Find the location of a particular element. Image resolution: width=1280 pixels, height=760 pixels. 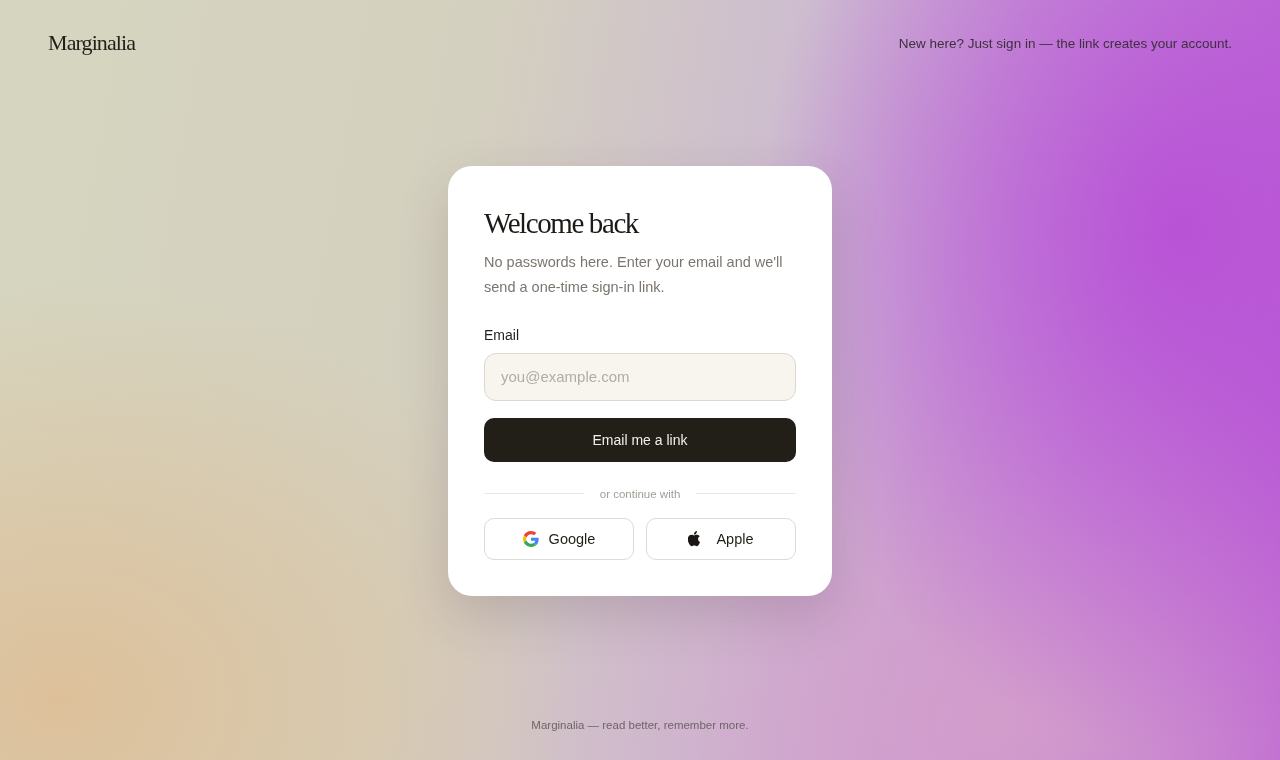

divider-text: or continue with is located at coordinates (640, 493).